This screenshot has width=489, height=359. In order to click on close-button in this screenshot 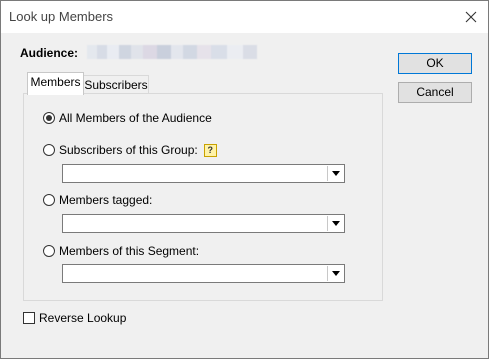, I will do `click(471, 17)`.